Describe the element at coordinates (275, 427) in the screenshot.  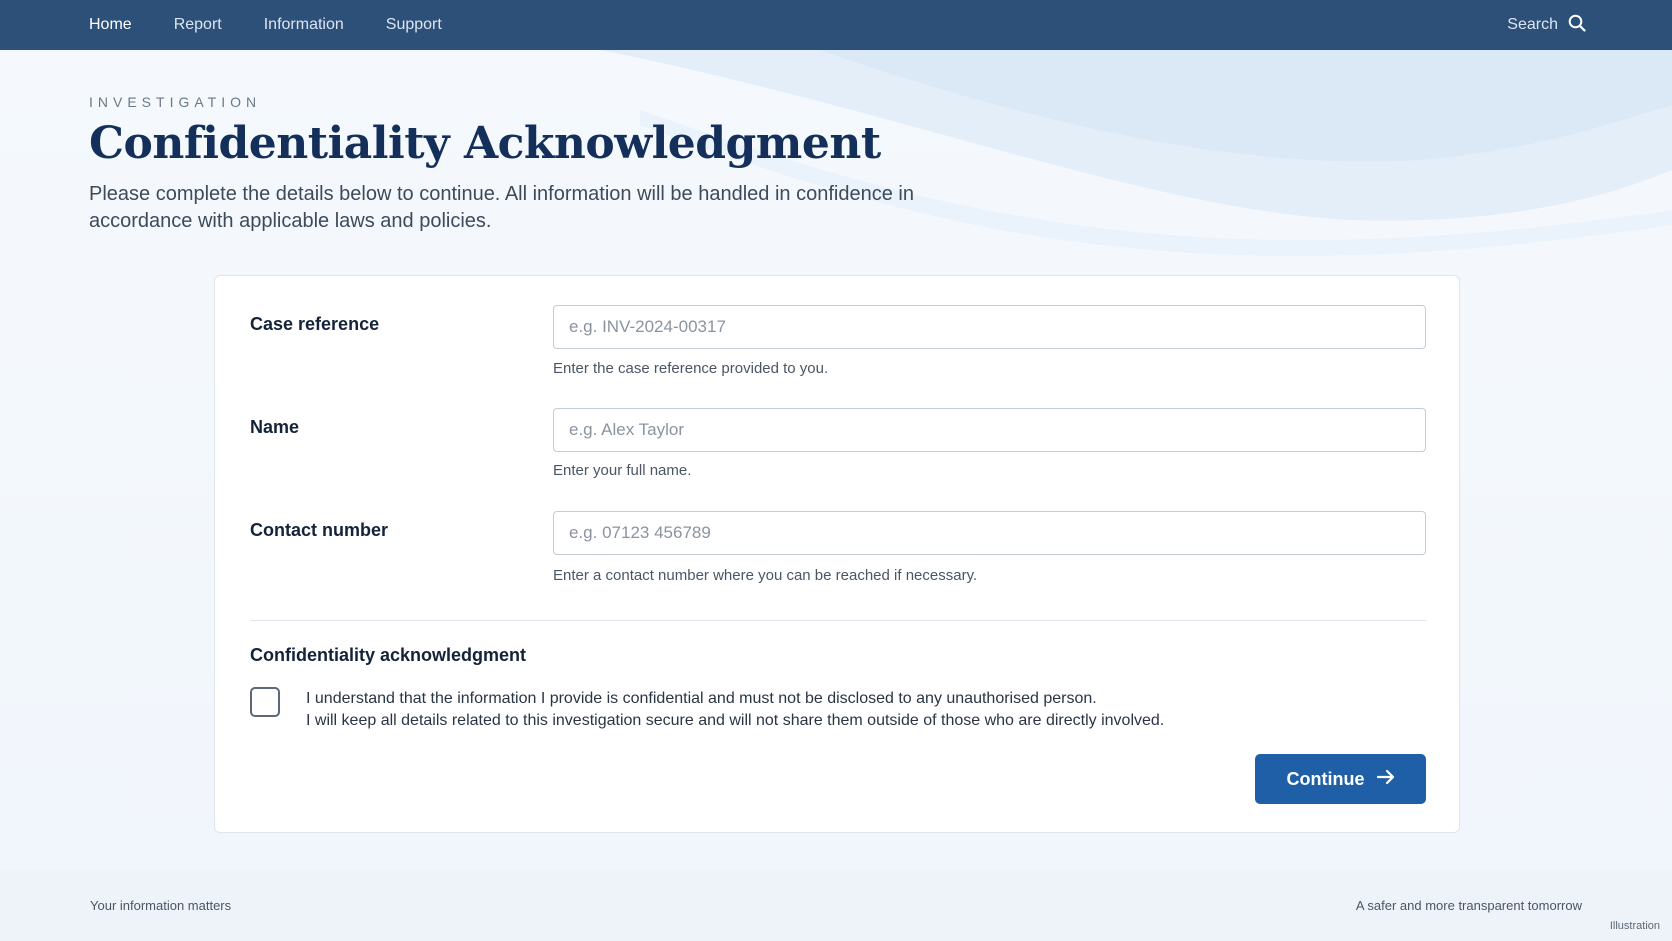
I see `name-label: Name` at that location.